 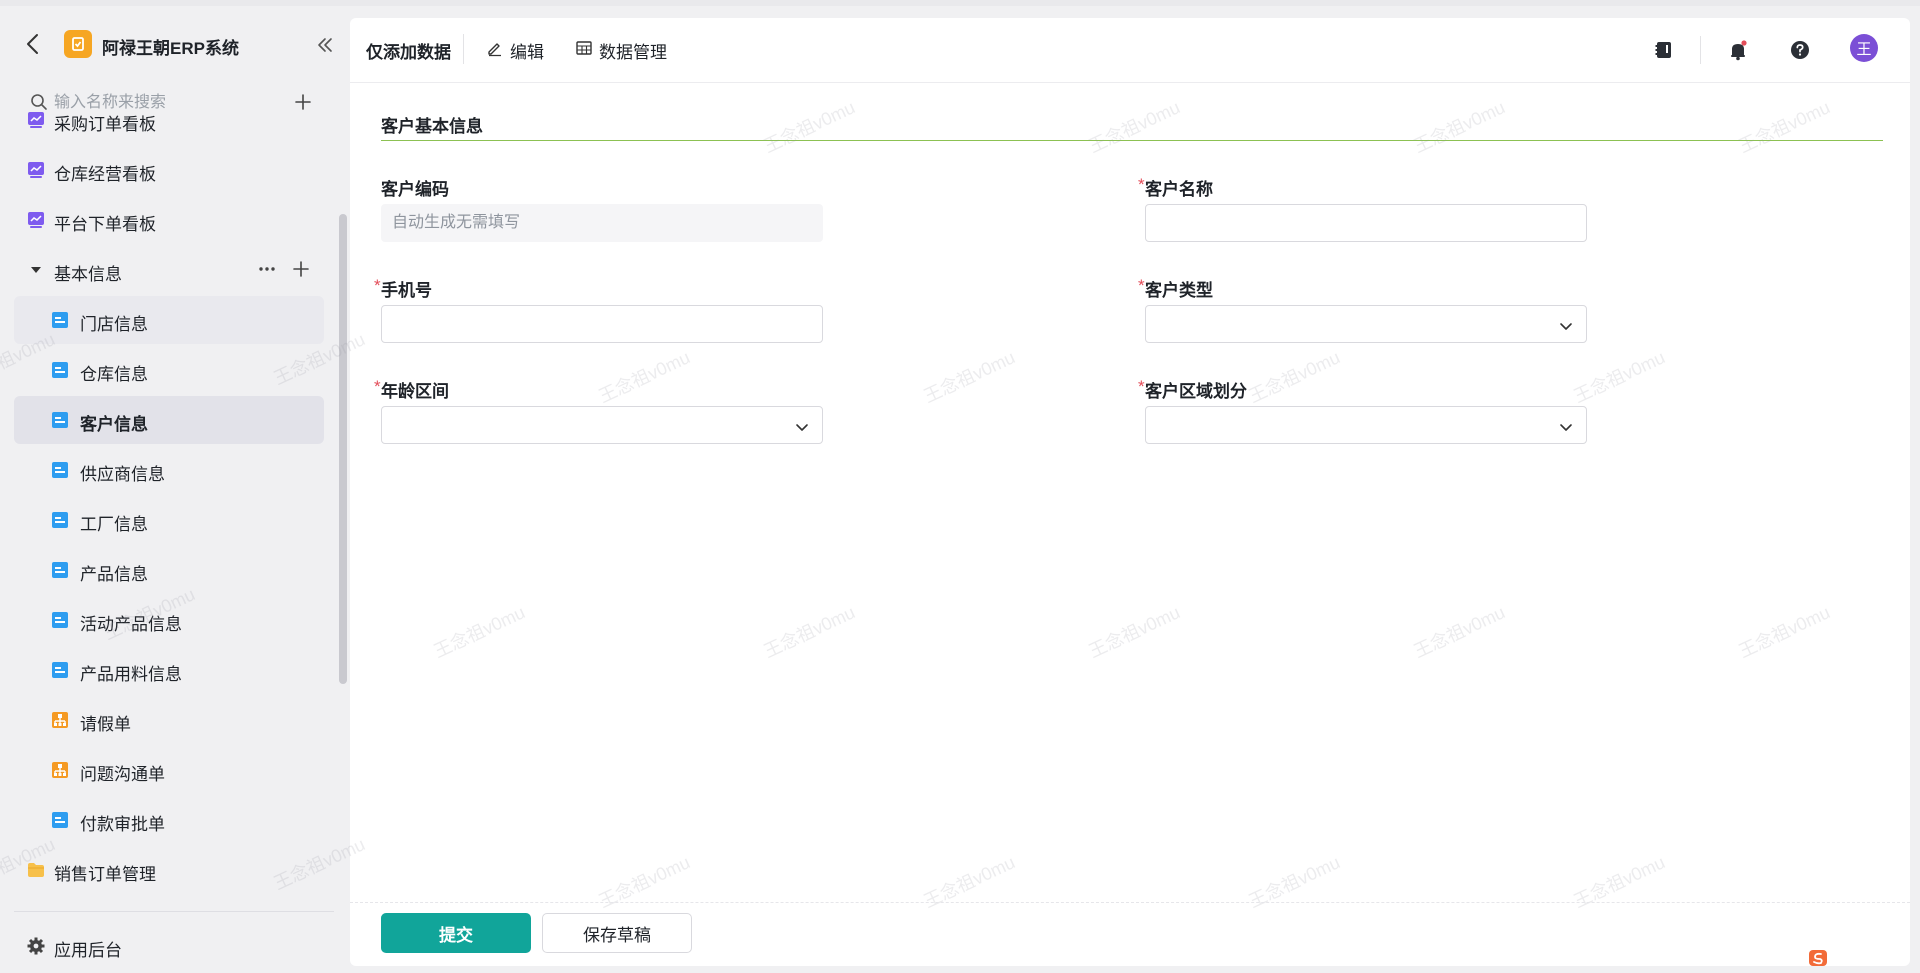 I want to click on sidebar-item-leave-request: 请假单, so click(x=169, y=720).